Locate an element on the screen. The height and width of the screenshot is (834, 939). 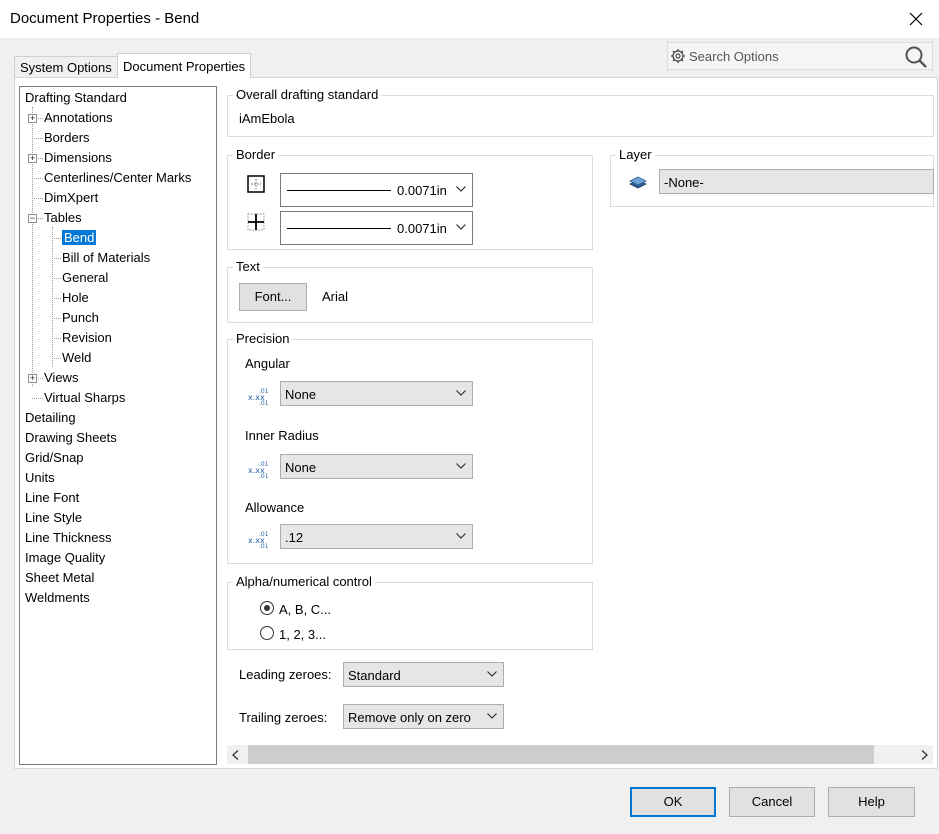
tree-item: Bill of Materials is located at coordinates (106, 258).